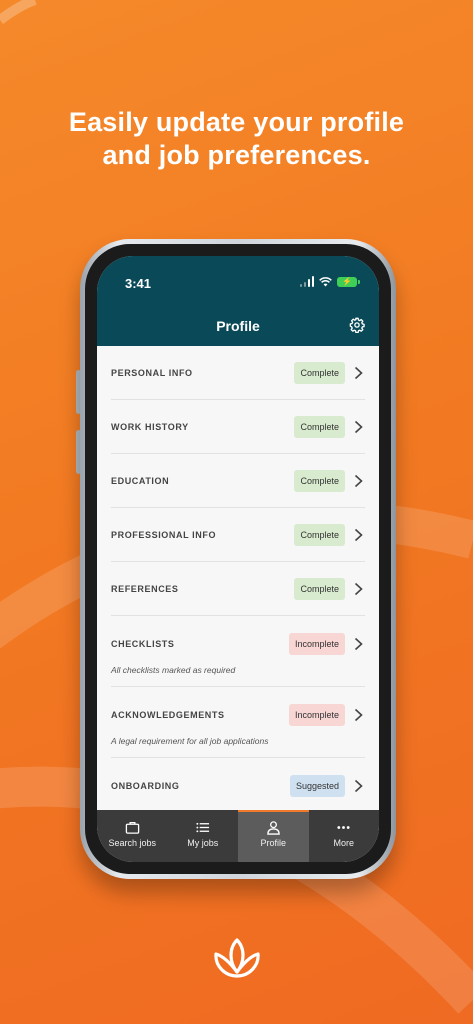 This screenshot has height=1024, width=473. I want to click on tab-label: Profile, so click(273, 843).